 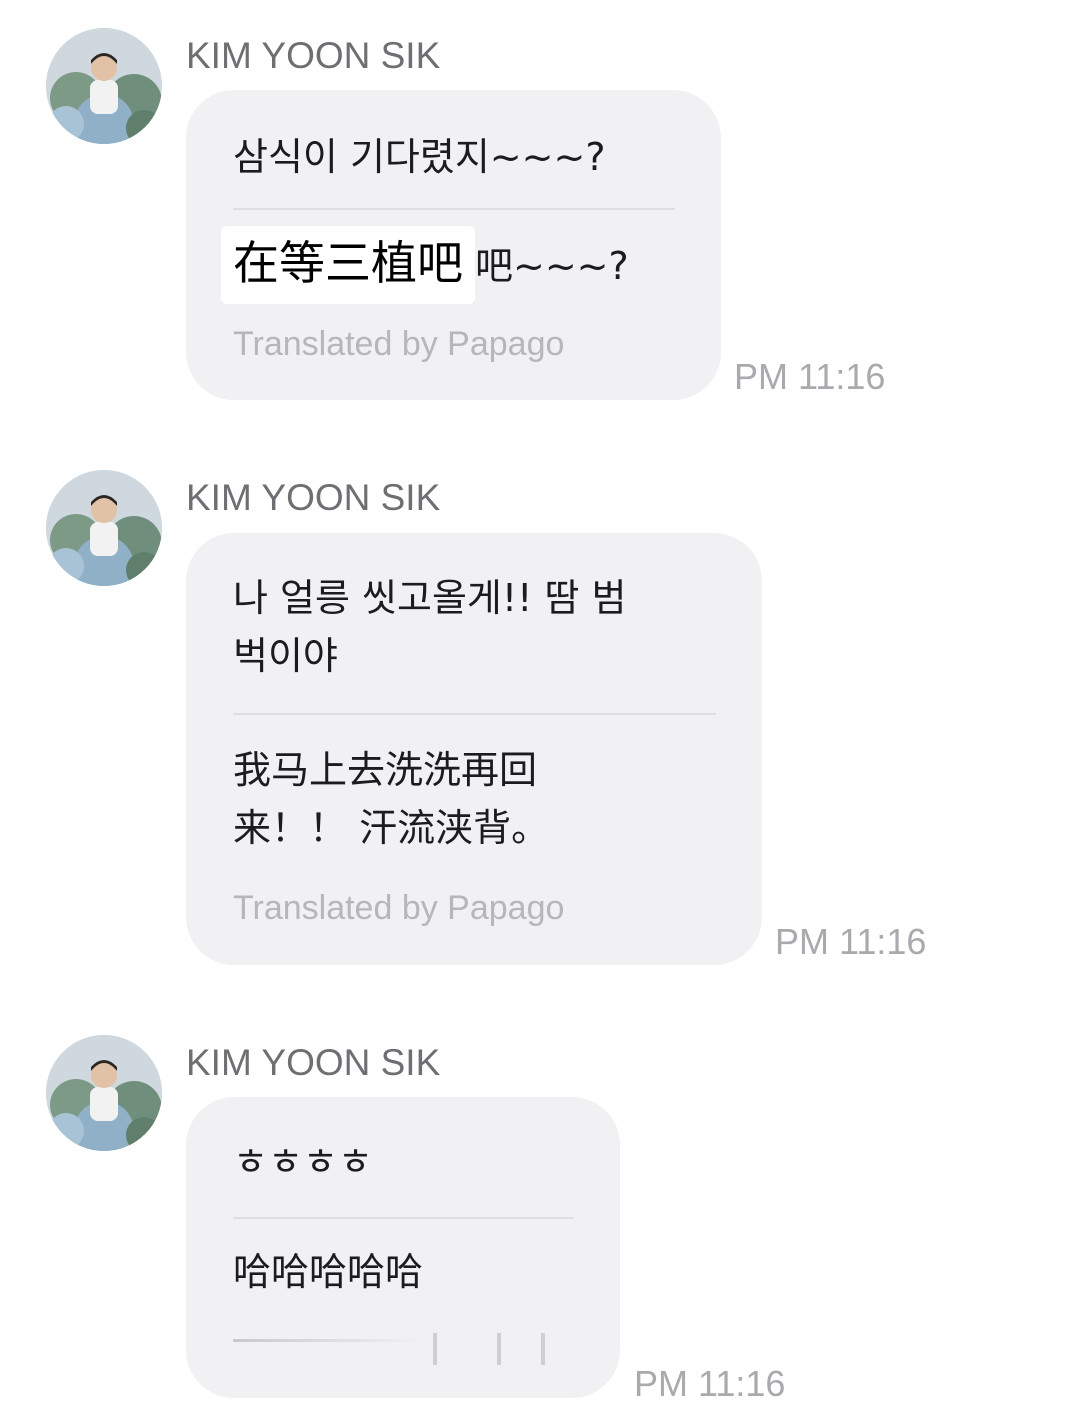 What do you see at coordinates (429, 627) in the screenshot?
I see `original-message-text: 나 얼릉 씻고올게!! 땀 범 벅이야` at bounding box center [429, 627].